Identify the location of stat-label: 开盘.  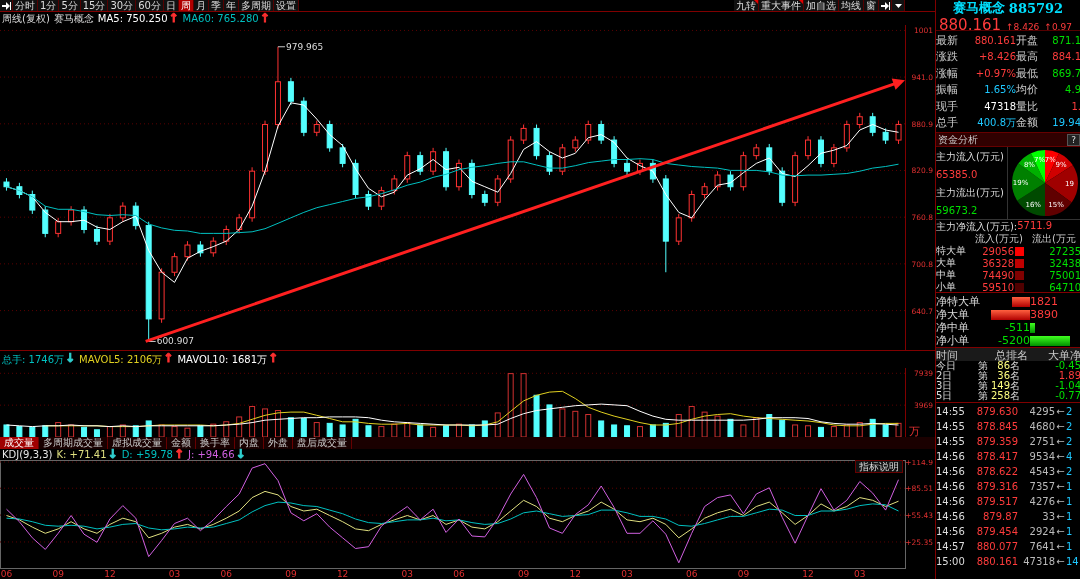
(1027, 40).